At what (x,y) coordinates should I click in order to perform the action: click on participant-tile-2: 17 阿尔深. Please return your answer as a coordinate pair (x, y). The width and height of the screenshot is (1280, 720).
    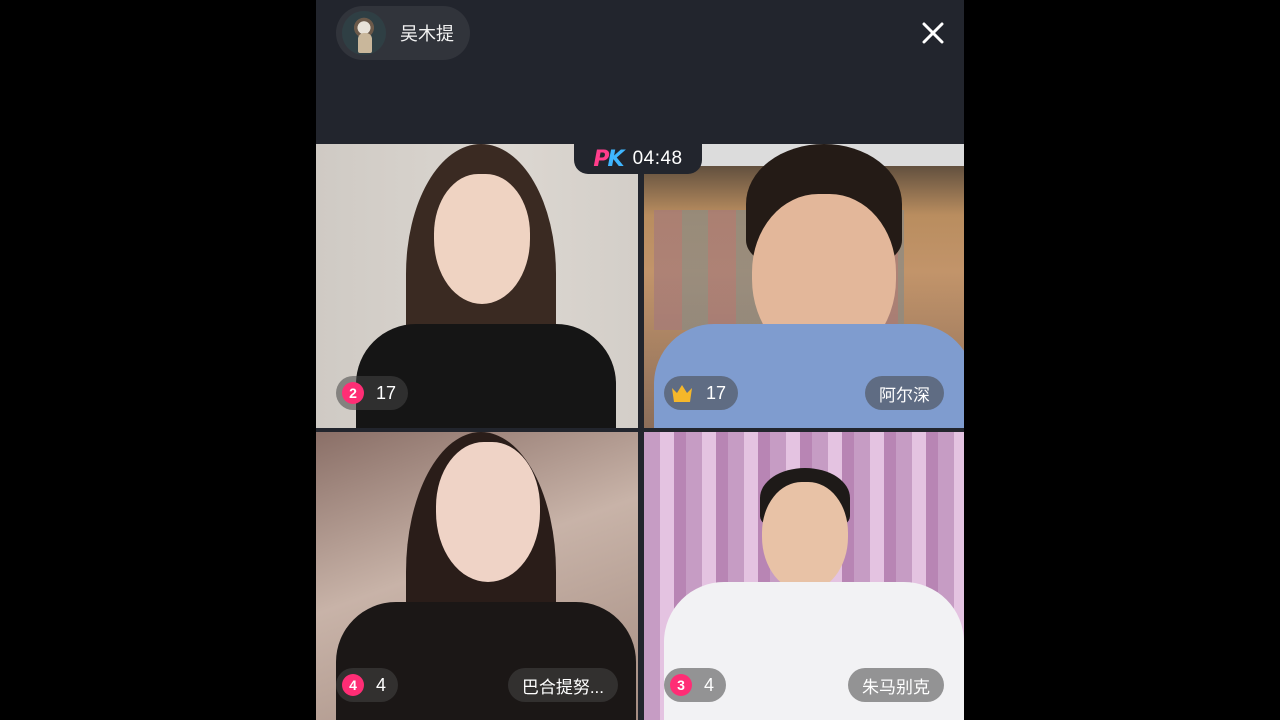
    Looking at the image, I should click on (804, 286).